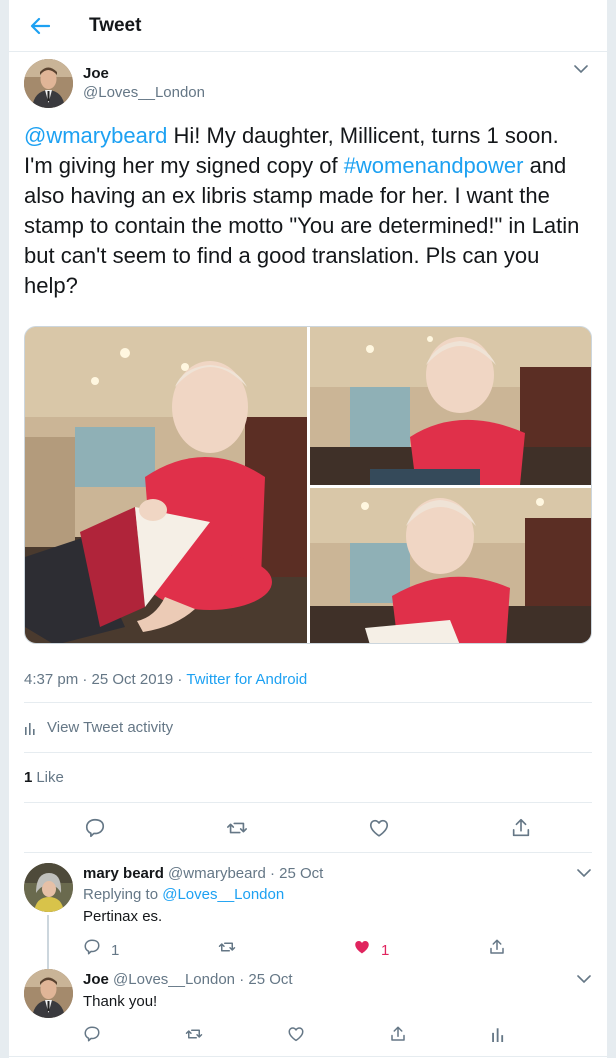 The image size is (616, 1058). What do you see at coordinates (420, 950) in the screenshot?
I see `like-button: 1` at bounding box center [420, 950].